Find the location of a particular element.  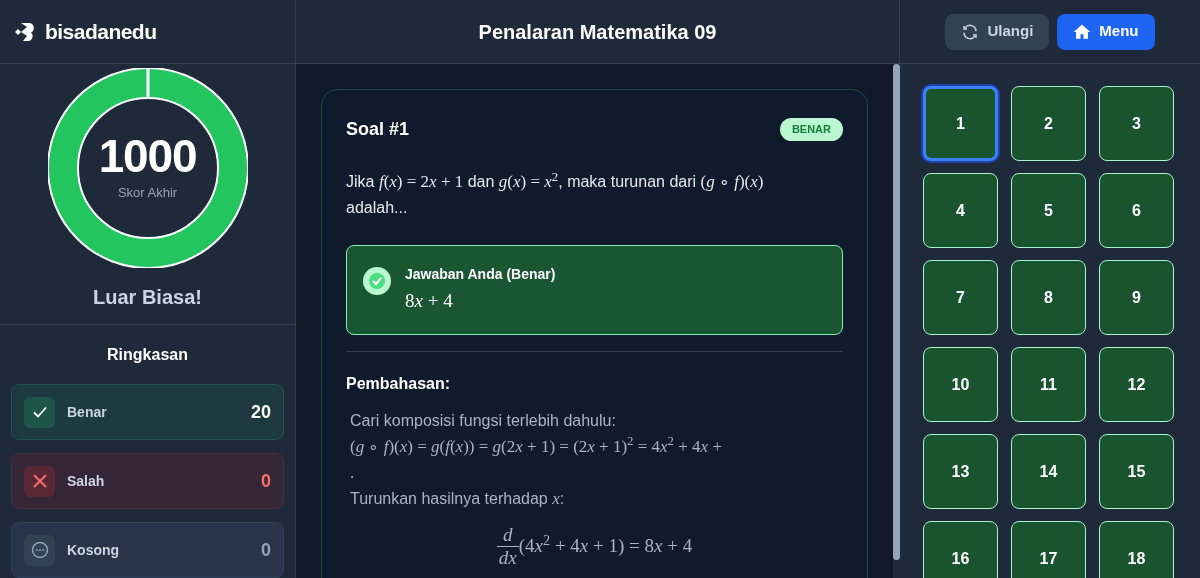

answer-value: 8x + 4 is located at coordinates (429, 301).